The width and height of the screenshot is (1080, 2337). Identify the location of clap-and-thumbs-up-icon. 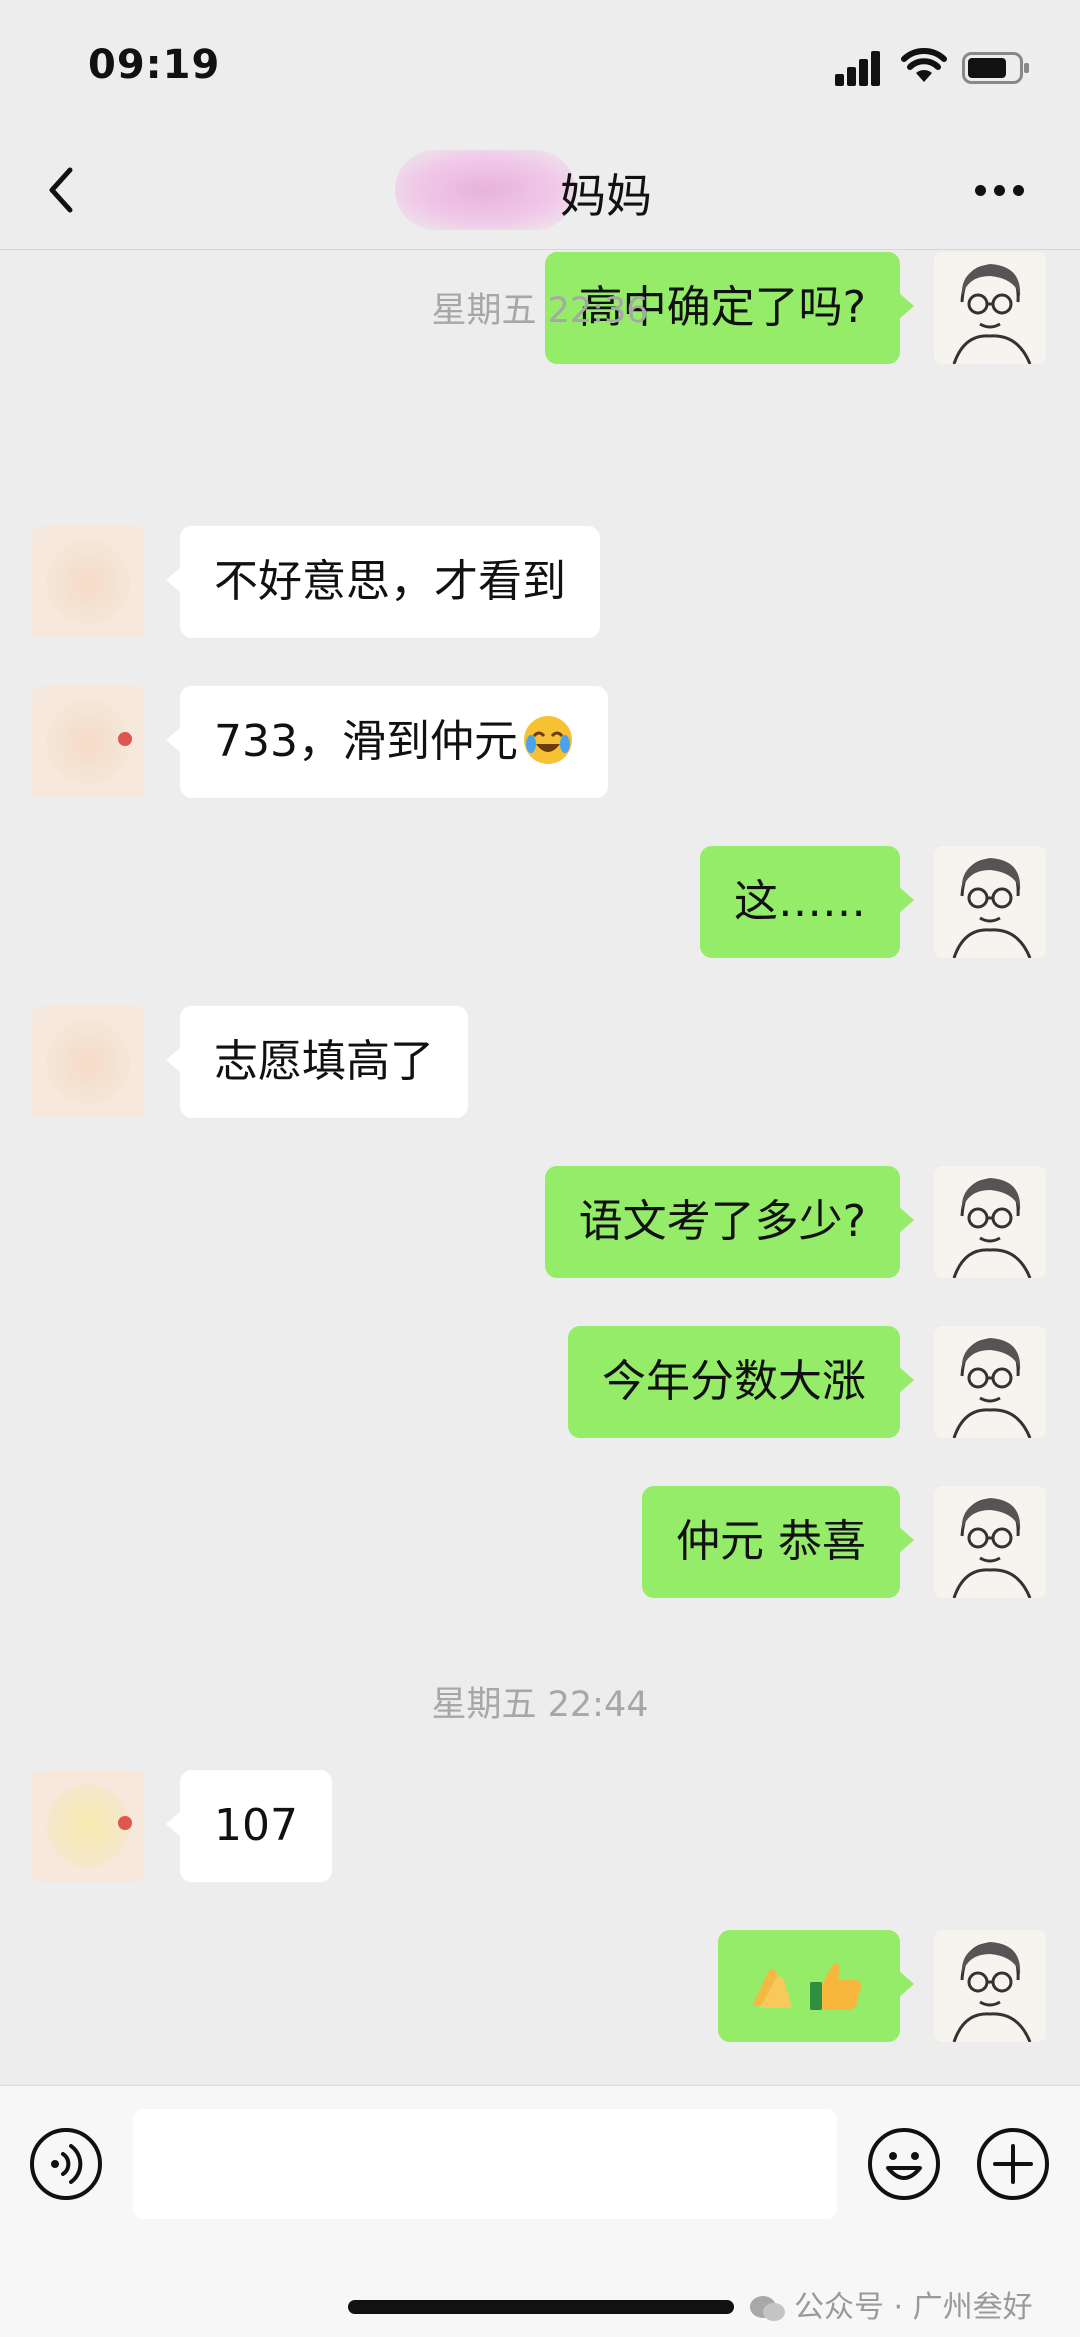
(807, 1986).